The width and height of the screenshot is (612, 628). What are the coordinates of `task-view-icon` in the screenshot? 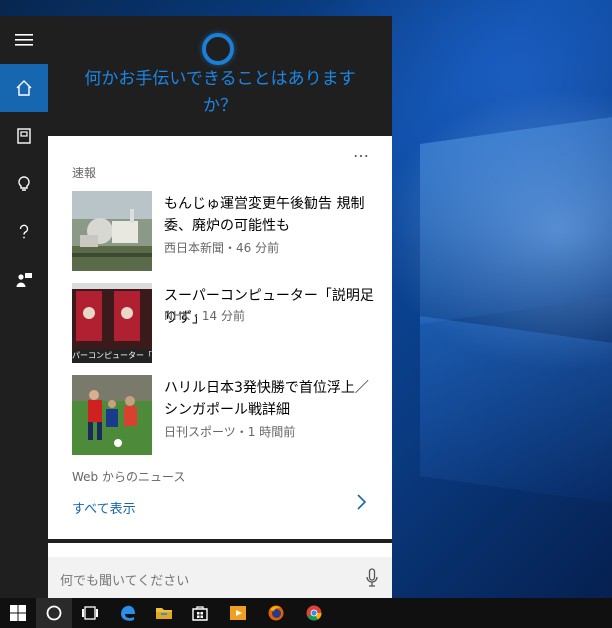 It's located at (90, 613).